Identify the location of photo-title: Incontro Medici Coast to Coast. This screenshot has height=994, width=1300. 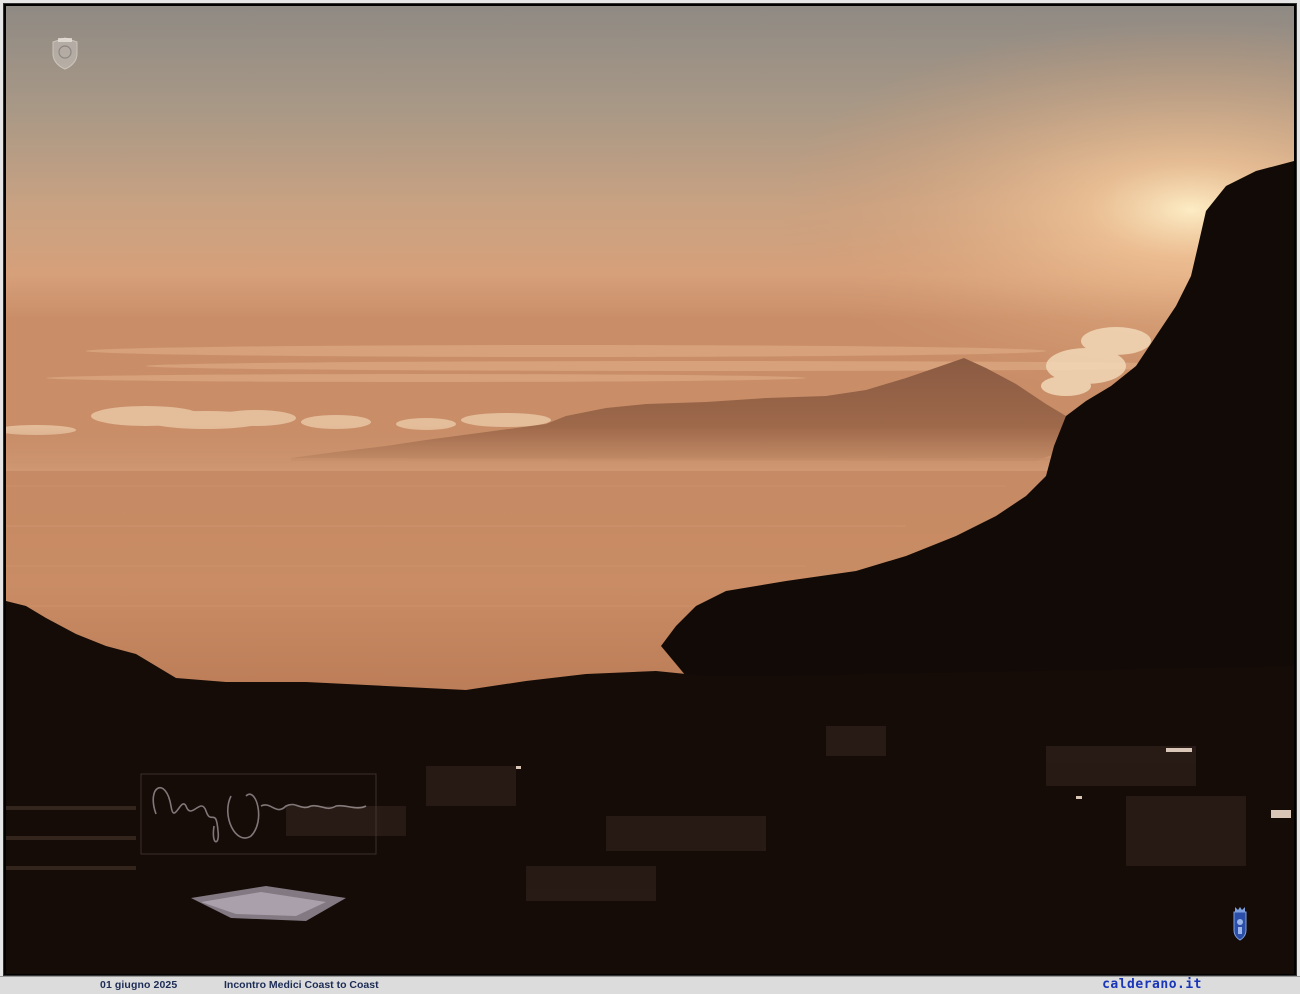
(301, 985).